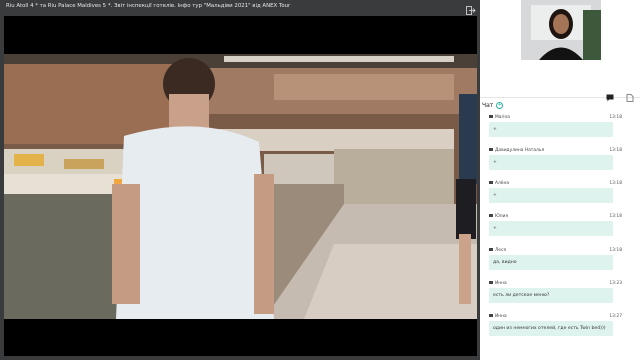  What do you see at coordinates (615, 283) in the screenshot?
I see `message-time: 13:23` at bounding box center [615, 283].